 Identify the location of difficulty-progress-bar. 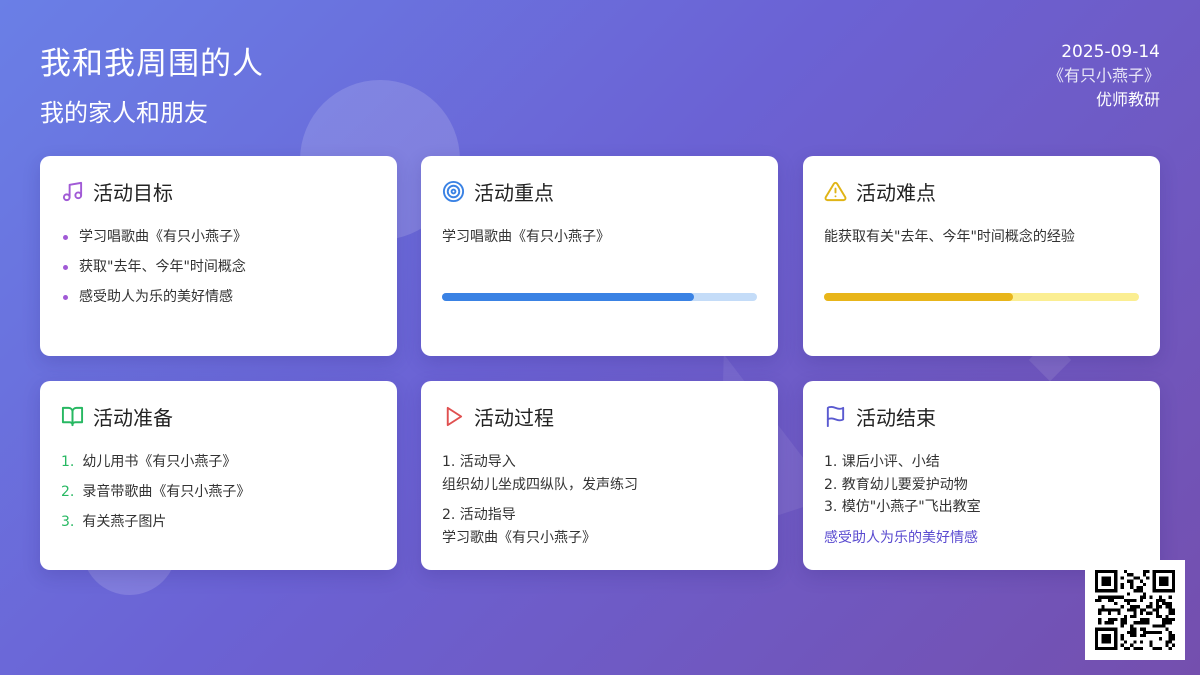
(981, 297).